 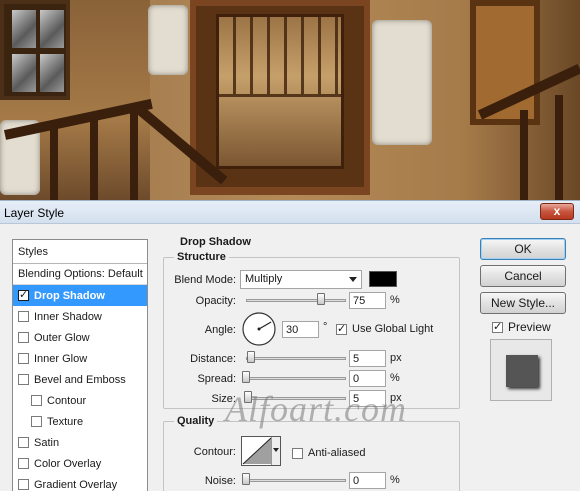 What do you see at coordinates (251, 357) in the screenshot?
I see `distance-slider-thumb` at bounding box center [251, 357].